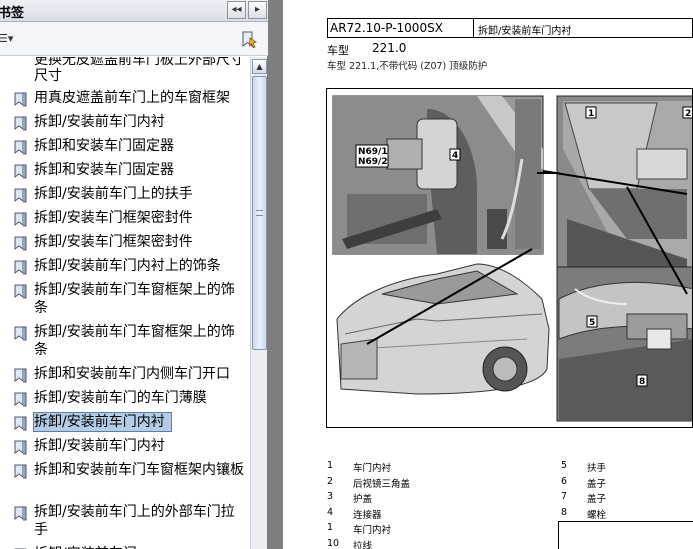  What do you see at coordinates (48, 76) in the screenshot?
I see `bookmark-label: 尺寸` at bounding box center [48, 76].